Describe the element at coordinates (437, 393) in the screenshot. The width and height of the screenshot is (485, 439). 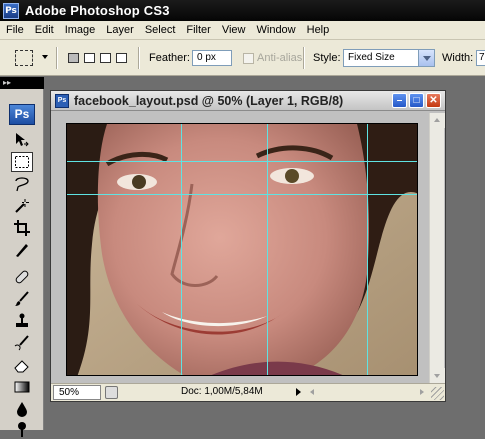
I see `resize-grip-icon` at that location.